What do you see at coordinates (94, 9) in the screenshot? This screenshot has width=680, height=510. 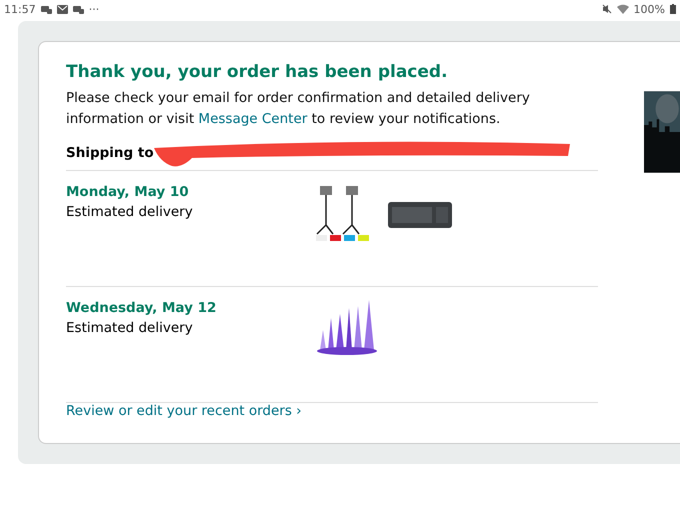 I see `more-indicator: ···` at bounding box center [94, 9].